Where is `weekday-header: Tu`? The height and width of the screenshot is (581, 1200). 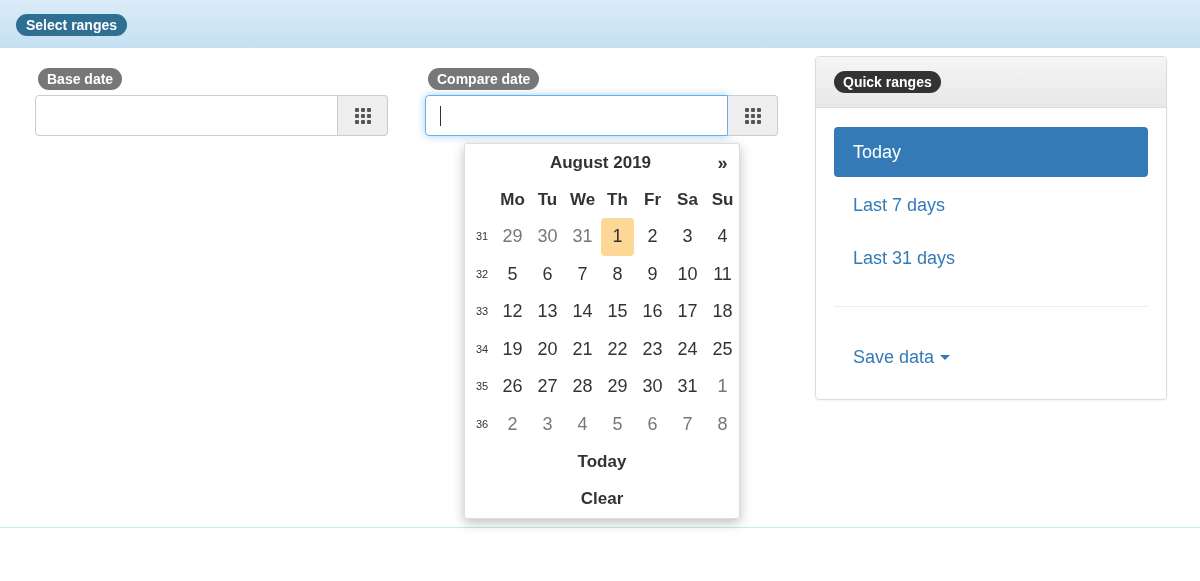 weekday-header: Tu is located at coordinates (547, 200).